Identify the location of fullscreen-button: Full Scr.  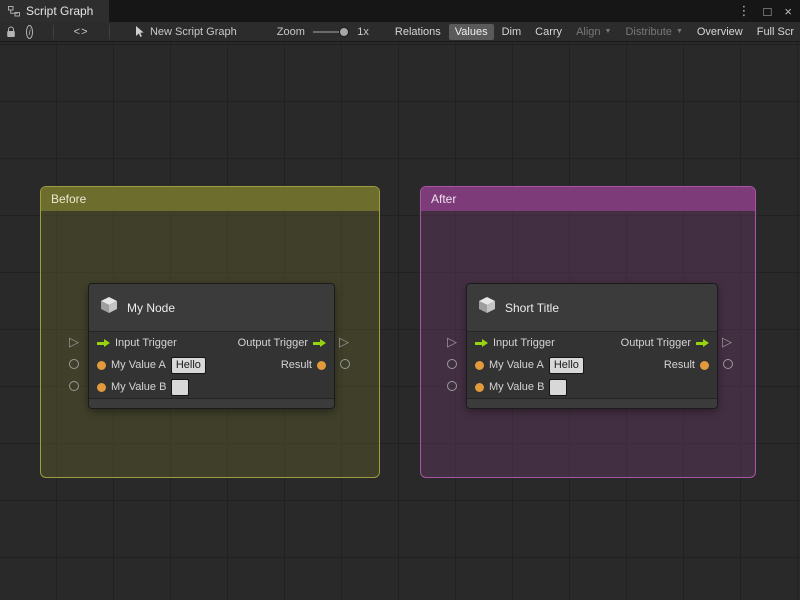
(775, 32).